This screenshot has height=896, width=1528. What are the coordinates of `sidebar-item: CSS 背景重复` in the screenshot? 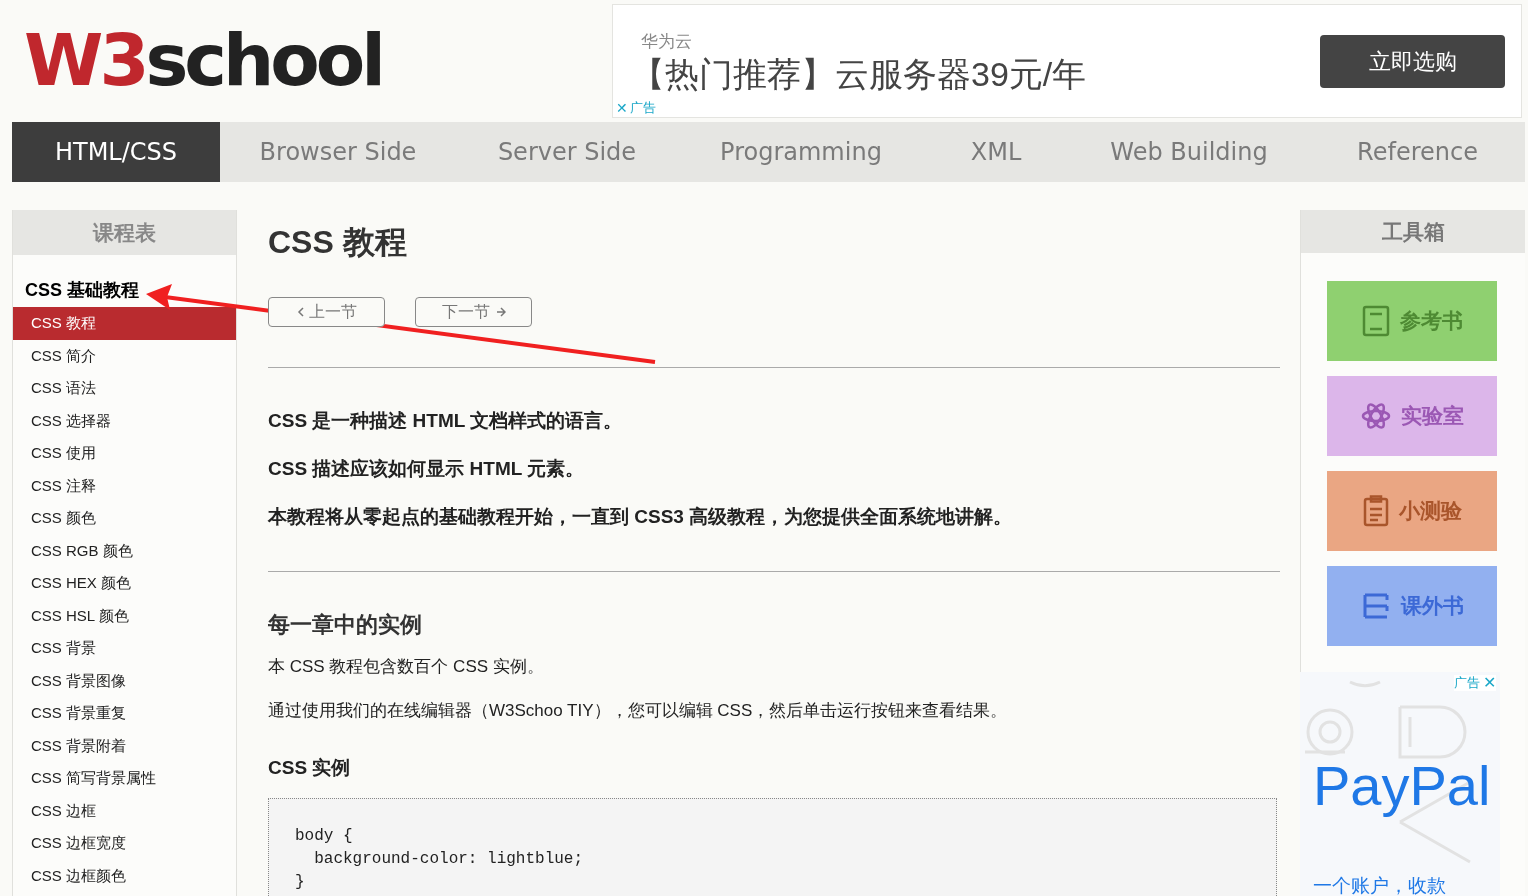 It's located at (124, 713).